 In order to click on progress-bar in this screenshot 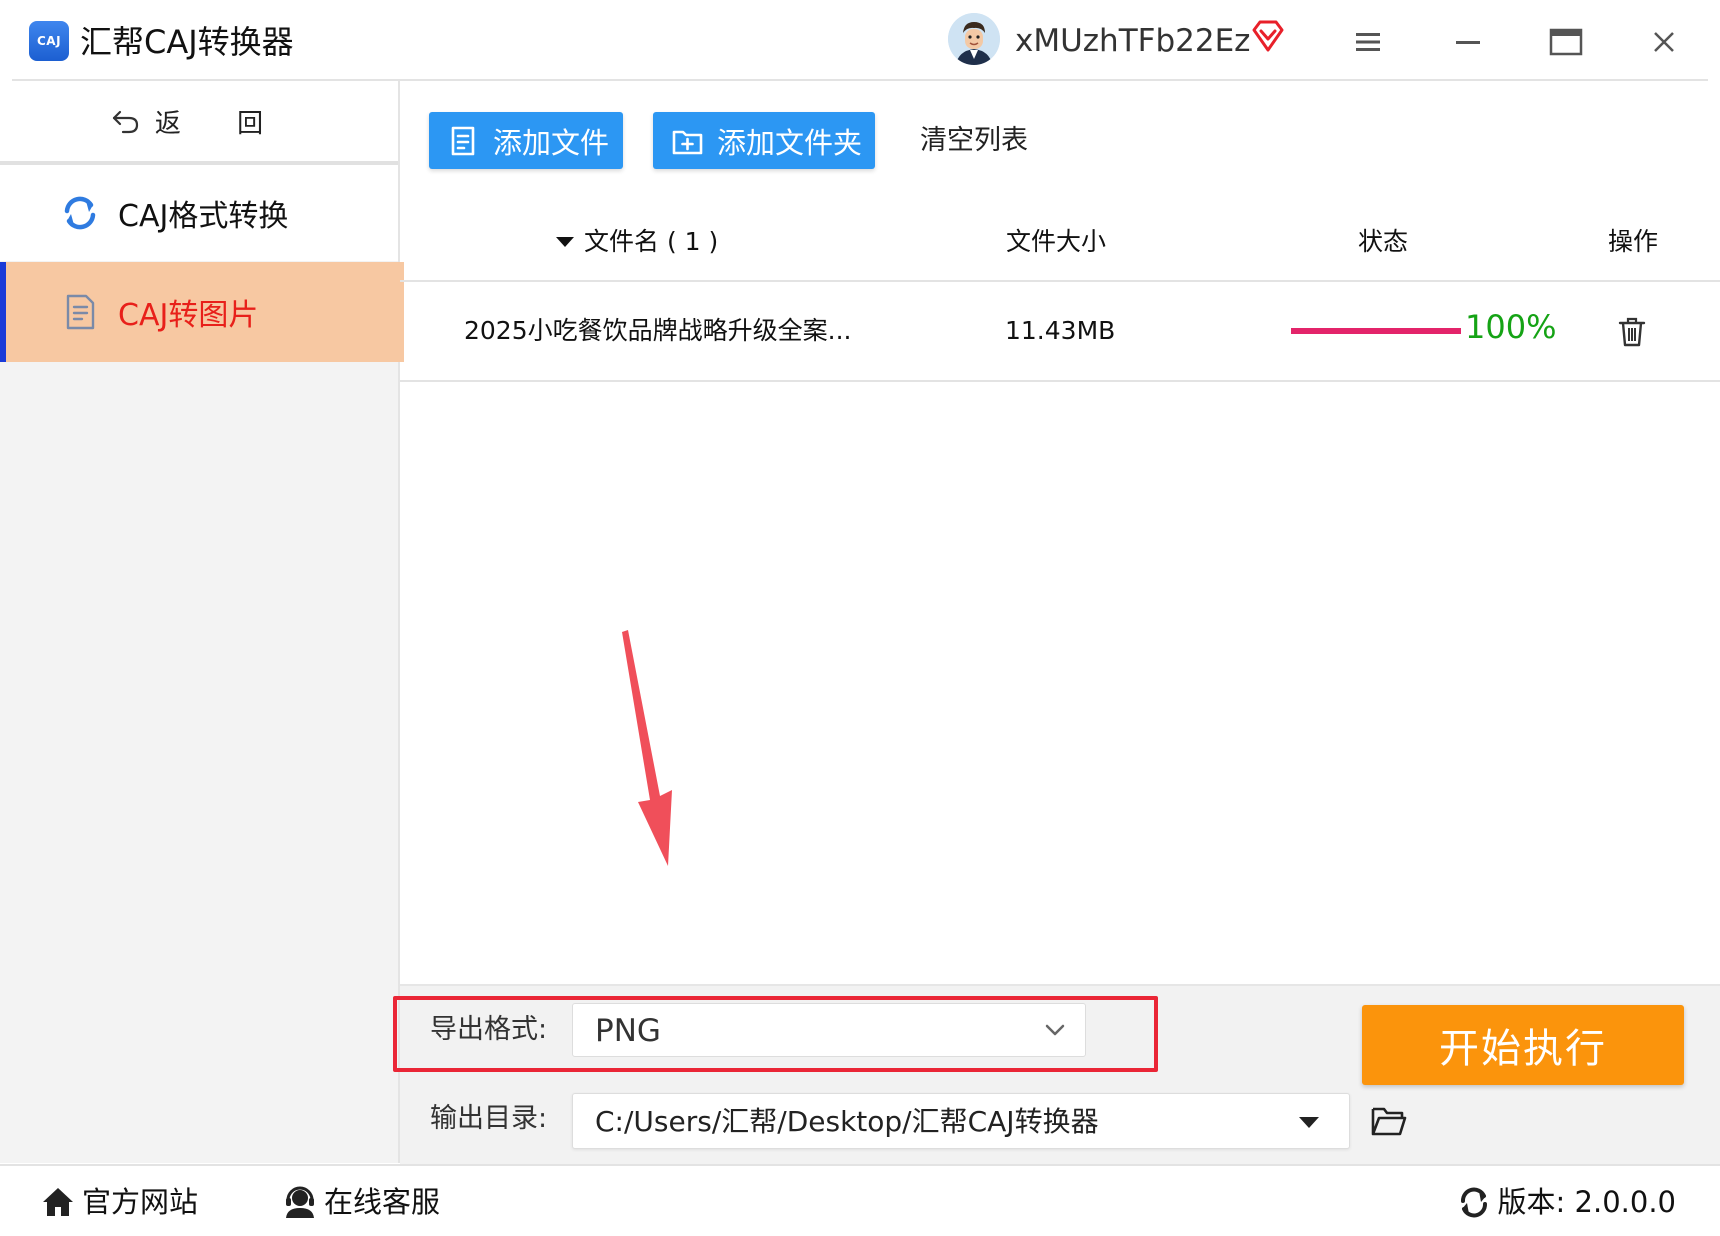, I will do `click(1376, 331)`.